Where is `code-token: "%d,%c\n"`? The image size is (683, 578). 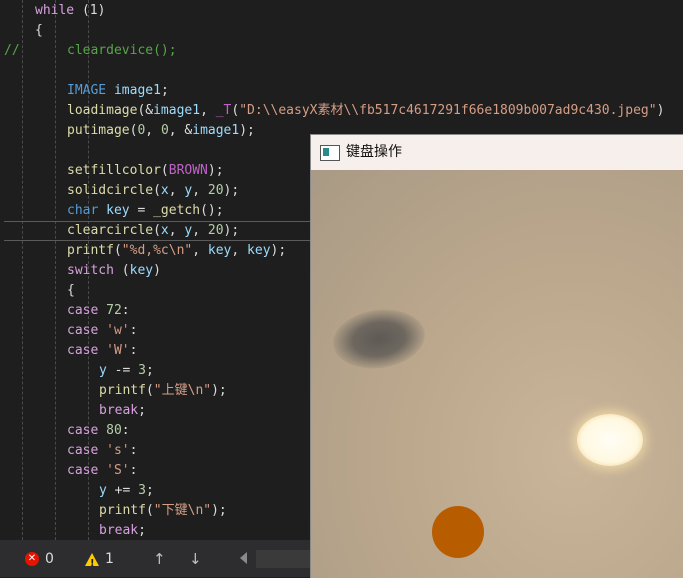 code-token: "%d,%c\n" is located at coordinates (157, 250).